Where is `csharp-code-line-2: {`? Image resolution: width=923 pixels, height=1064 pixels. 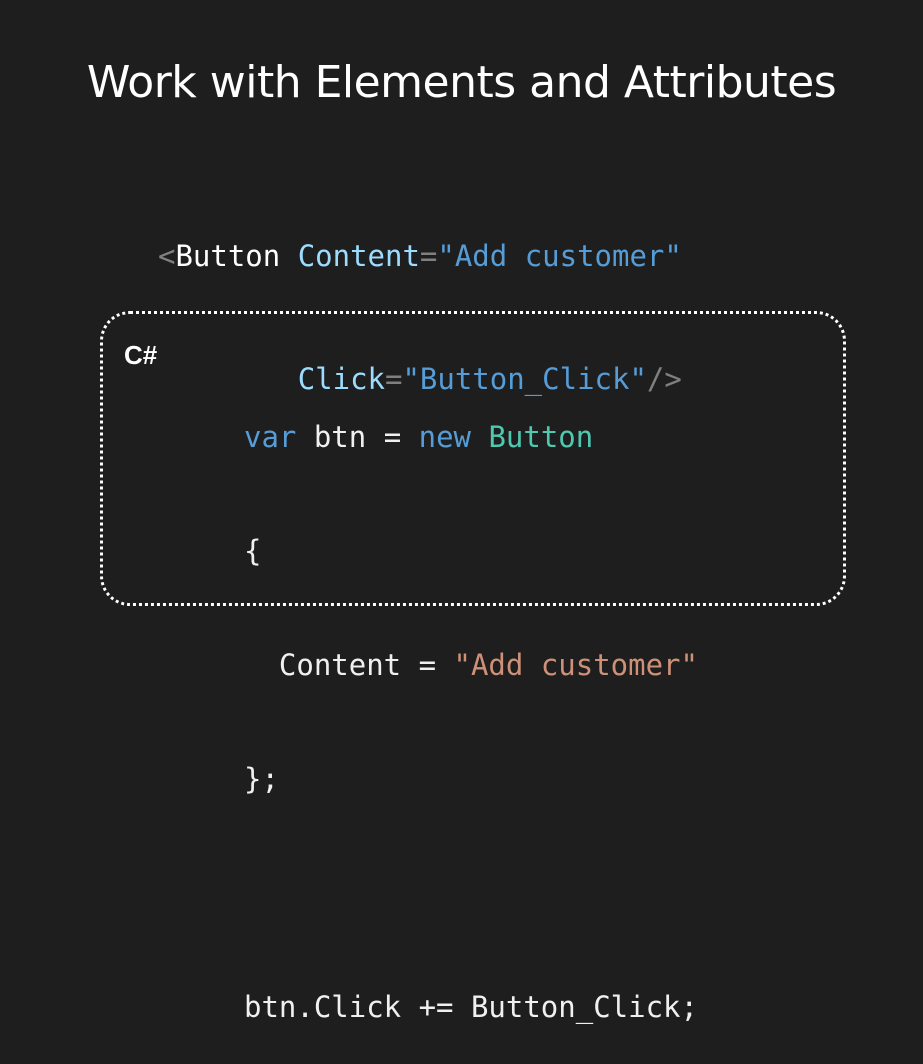 csharp-code-line-2: { is located at coordinates (253, 551).